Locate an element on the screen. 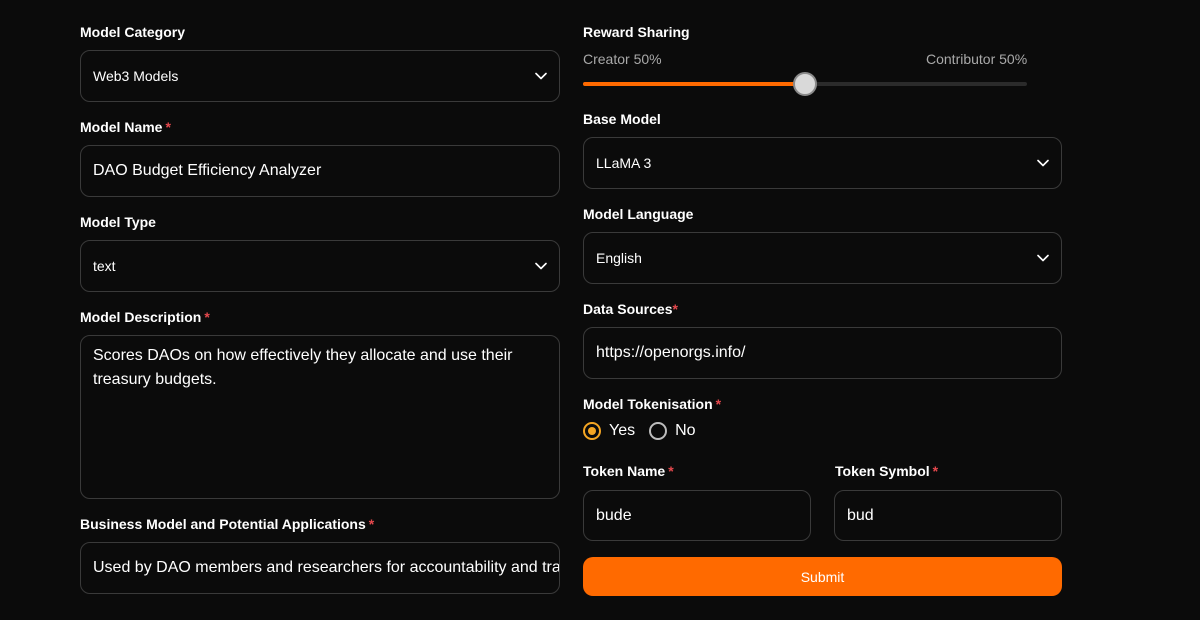  model-language-label-text: Model Language is located at coordinates (638, 214).